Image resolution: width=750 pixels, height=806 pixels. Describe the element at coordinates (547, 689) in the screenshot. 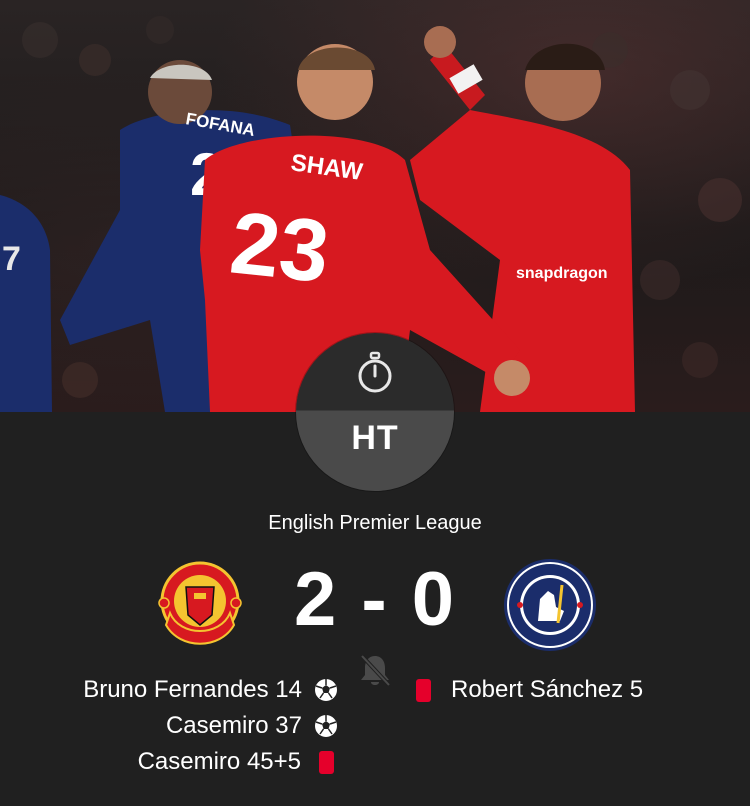

I see `away-event-text: Robert Sánchez 5` at that location.